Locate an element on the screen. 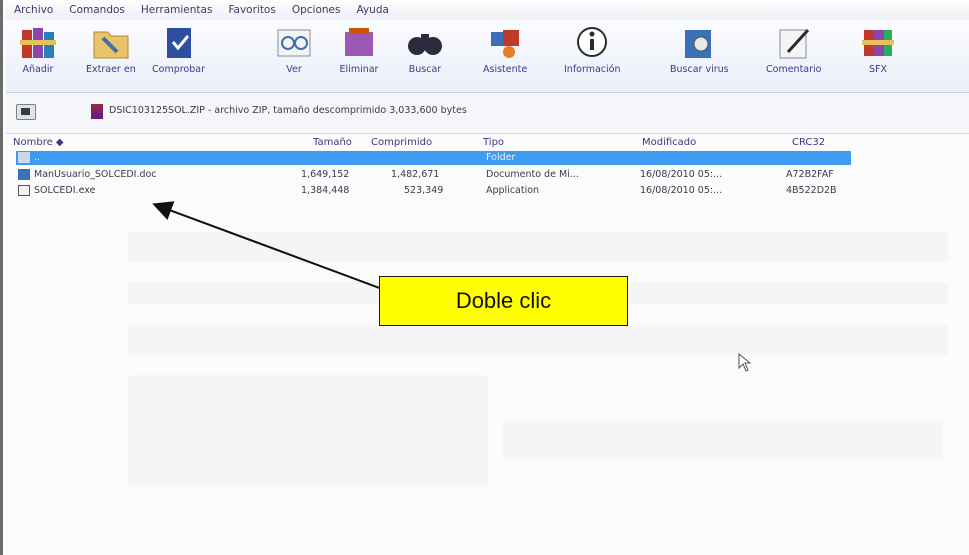  menu-herramientas: Herramientas is located at coordinates (177, 10).